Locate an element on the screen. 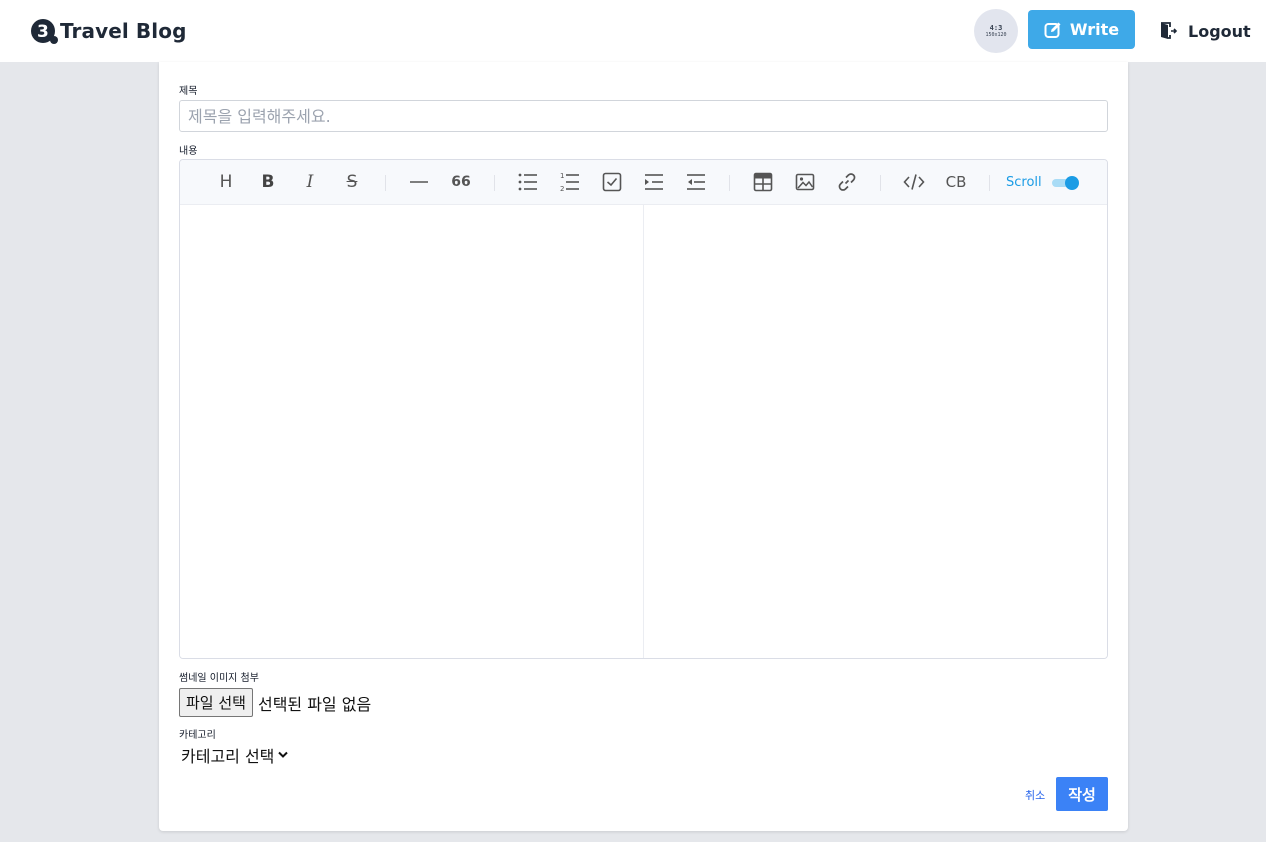 The image size is (1266, 842). file-status-text: 선택된 파일 없음 is located at coordinates (314, 704).